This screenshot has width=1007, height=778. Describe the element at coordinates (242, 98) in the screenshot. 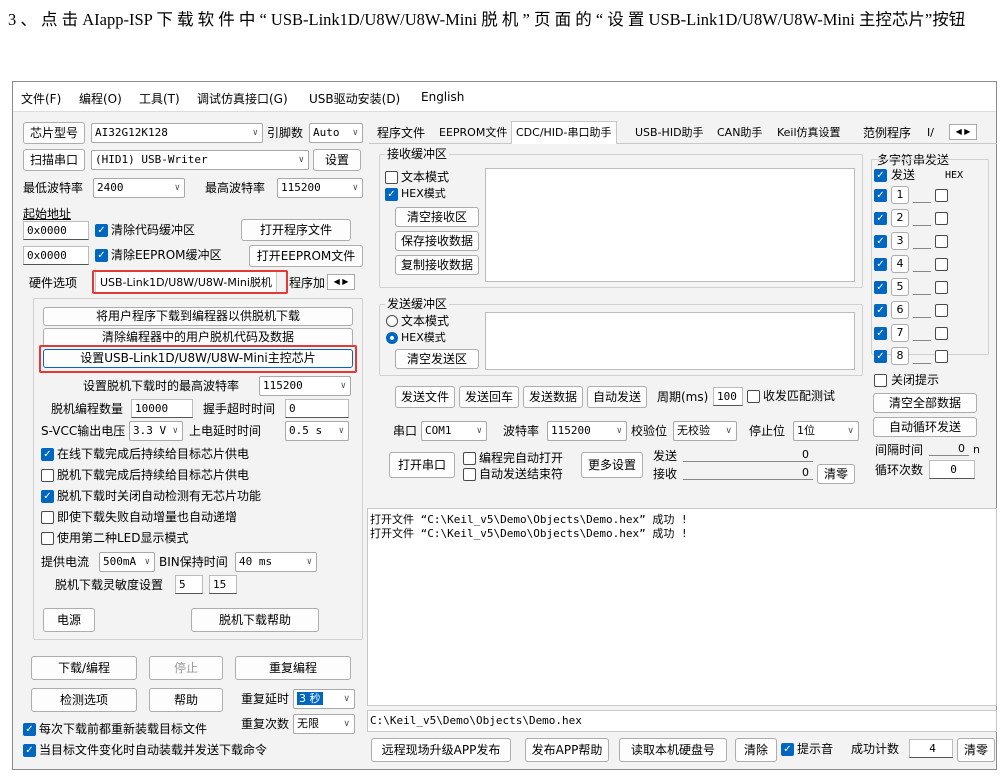

I see `menu-debug: 调试仿真接口(G)` at that location.